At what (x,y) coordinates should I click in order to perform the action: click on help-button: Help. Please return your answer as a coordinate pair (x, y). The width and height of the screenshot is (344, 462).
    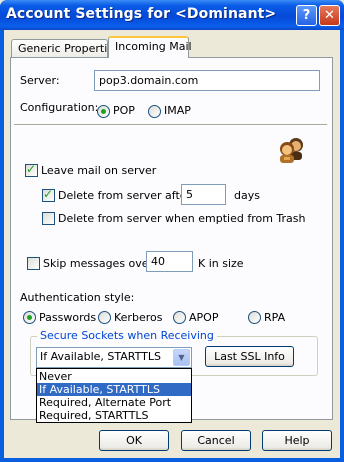
    Looking at the image, I should click on (297, 440).